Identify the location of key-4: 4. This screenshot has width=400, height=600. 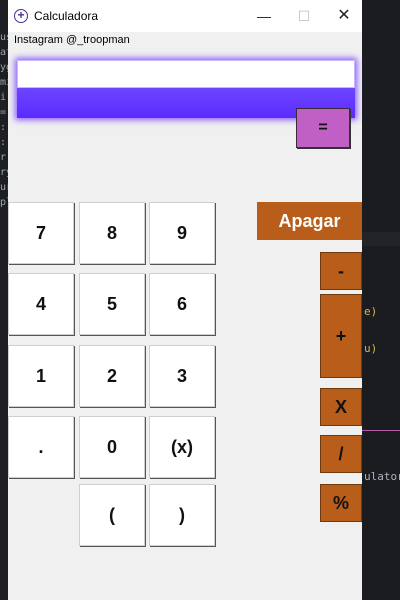
(41, 304).